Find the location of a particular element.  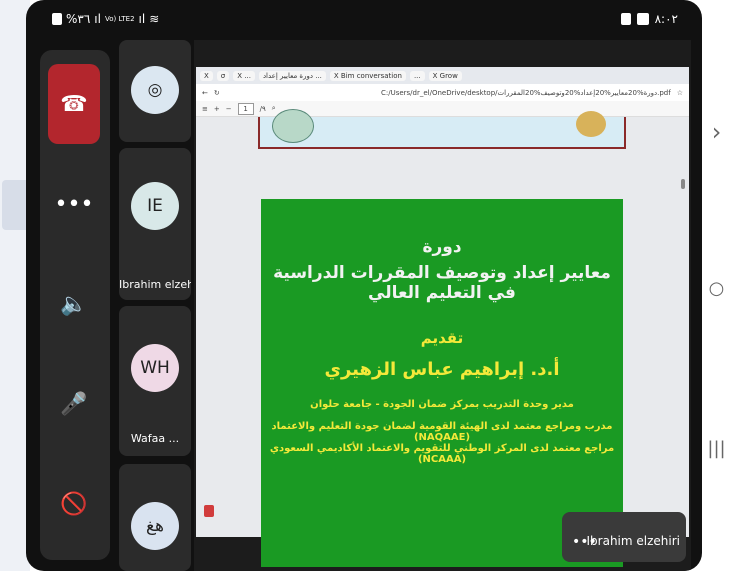

mic-toggle-button: 🎤 is located at coordinates (74, 404).